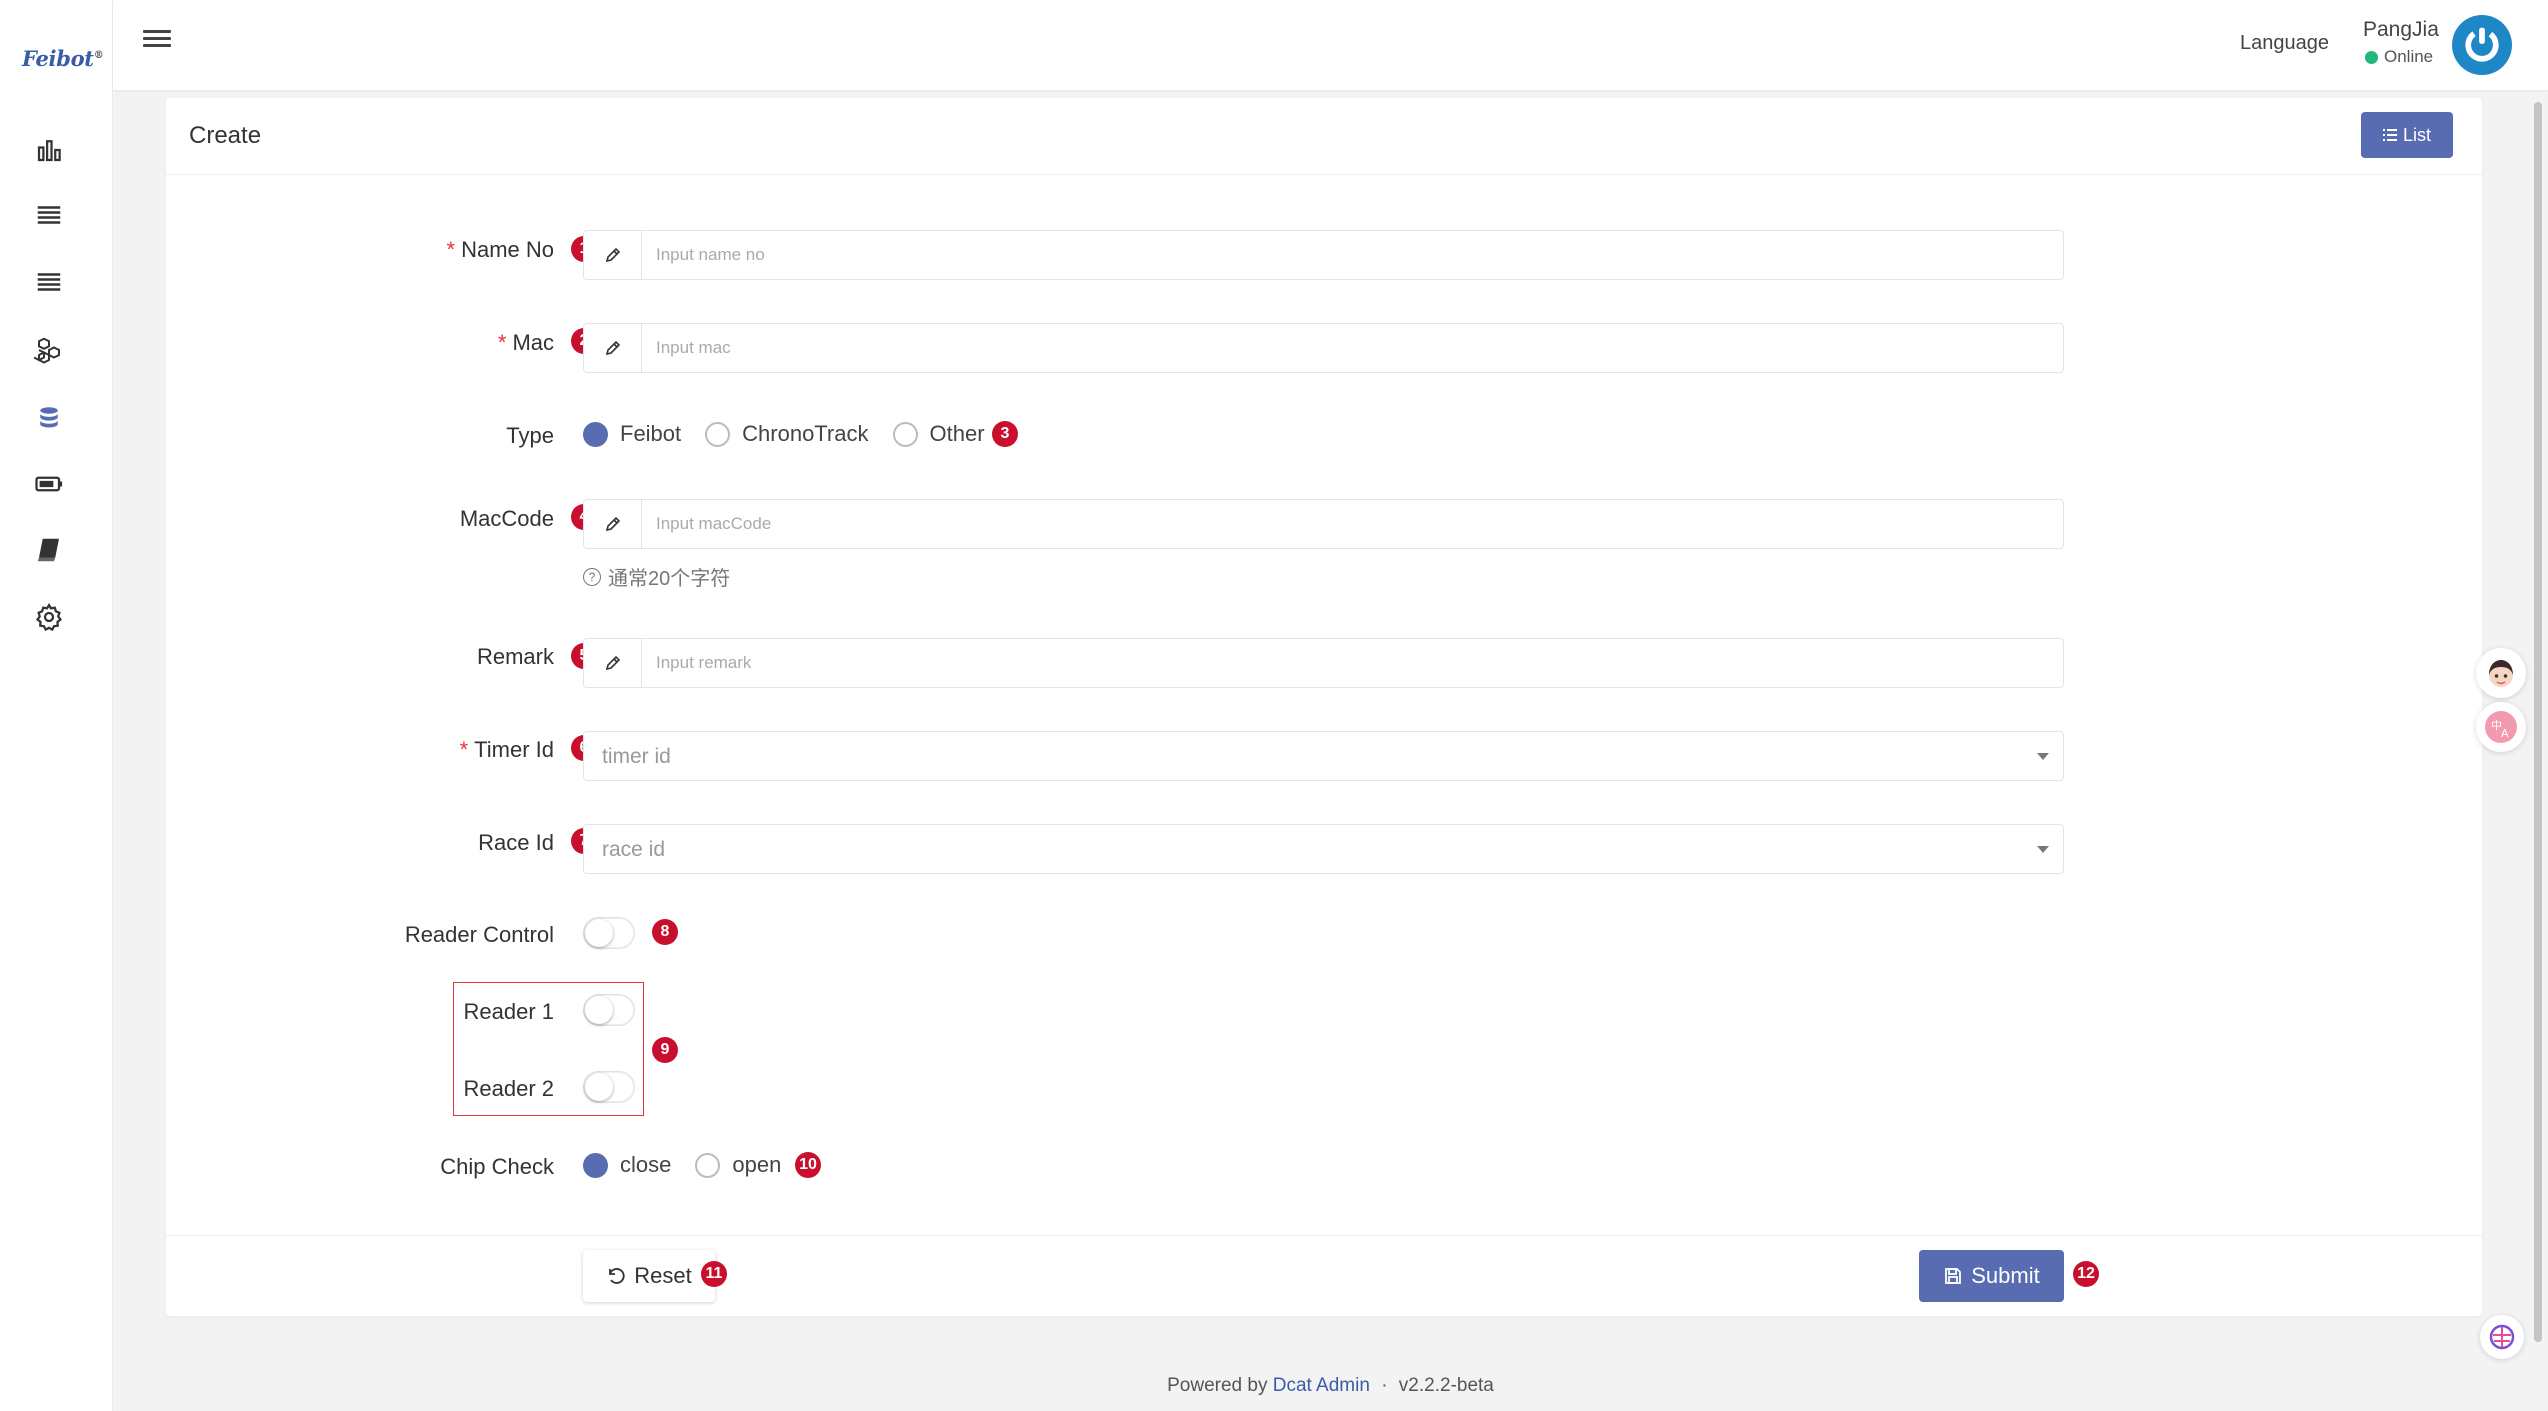 The height and width of the screenshot is (1411, 2548). What do you see at coordinates (225, 135) in the screenshot?
I see `page-title: Create` at bounding box center [225, 135].